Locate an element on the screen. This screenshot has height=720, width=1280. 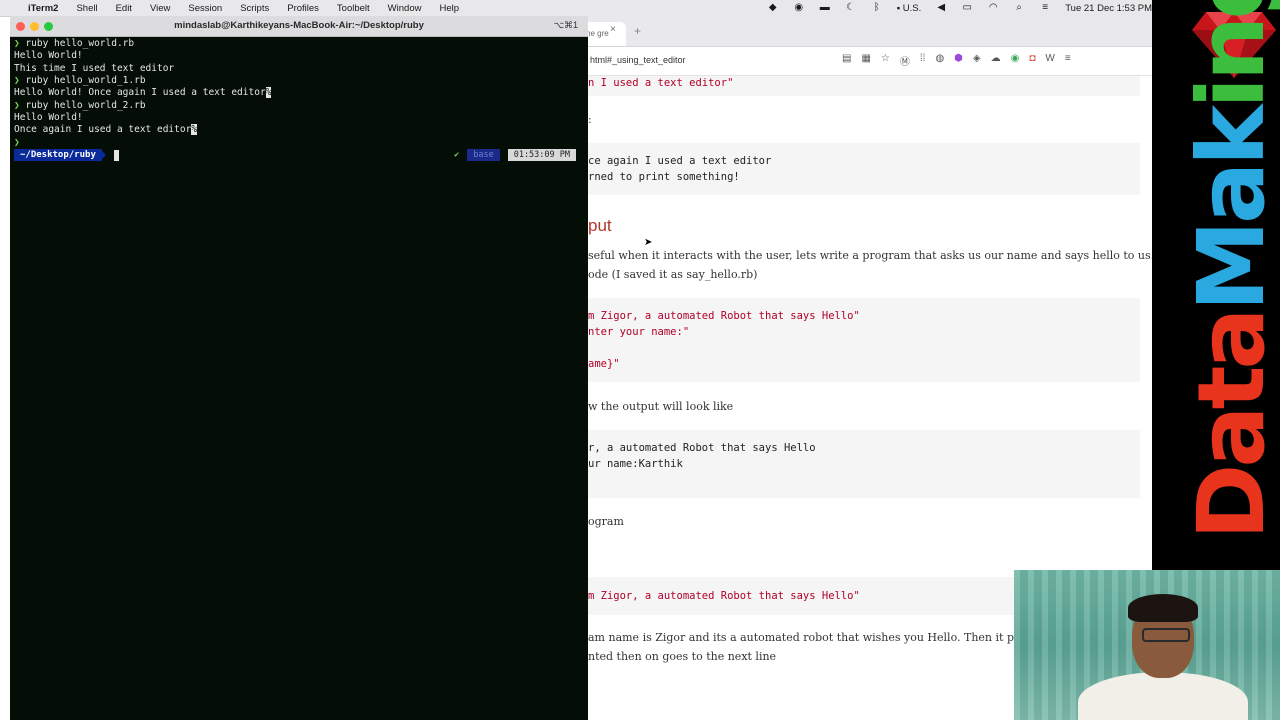
extension-purple-icon: ⬢ is located at coordinates (958, 60).